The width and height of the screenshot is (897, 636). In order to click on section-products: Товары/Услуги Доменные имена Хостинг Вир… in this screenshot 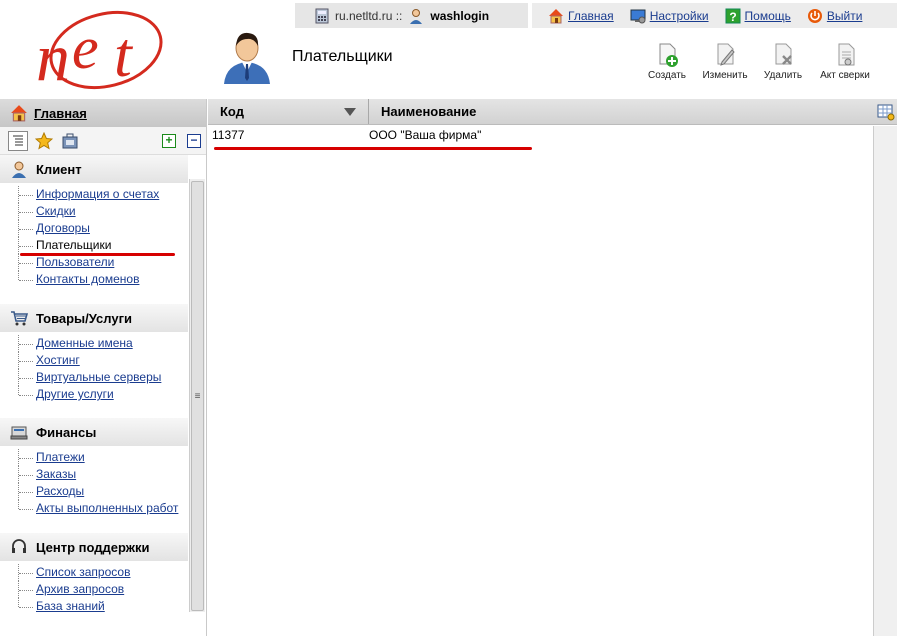, I will do `click(94, 353)`.